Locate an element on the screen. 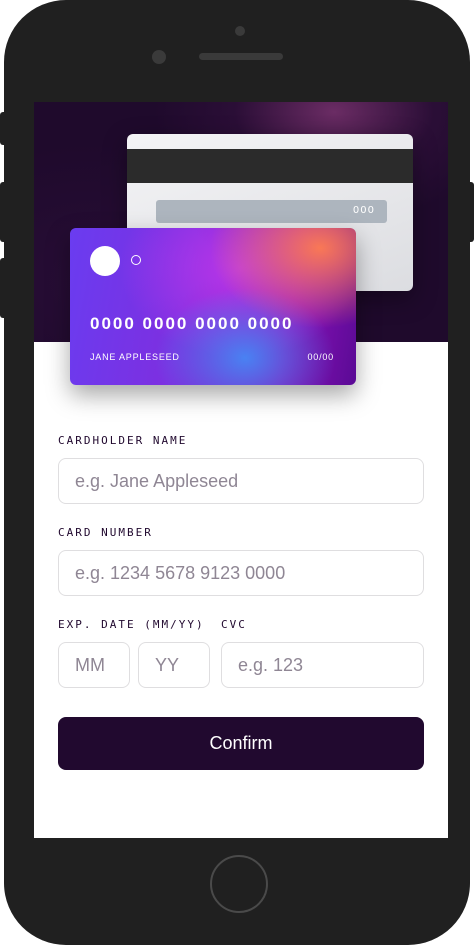 Image resolution: width=474 pixels, height=945 pixels. card-logo-ring-icon is located at coordinates (136, 260).